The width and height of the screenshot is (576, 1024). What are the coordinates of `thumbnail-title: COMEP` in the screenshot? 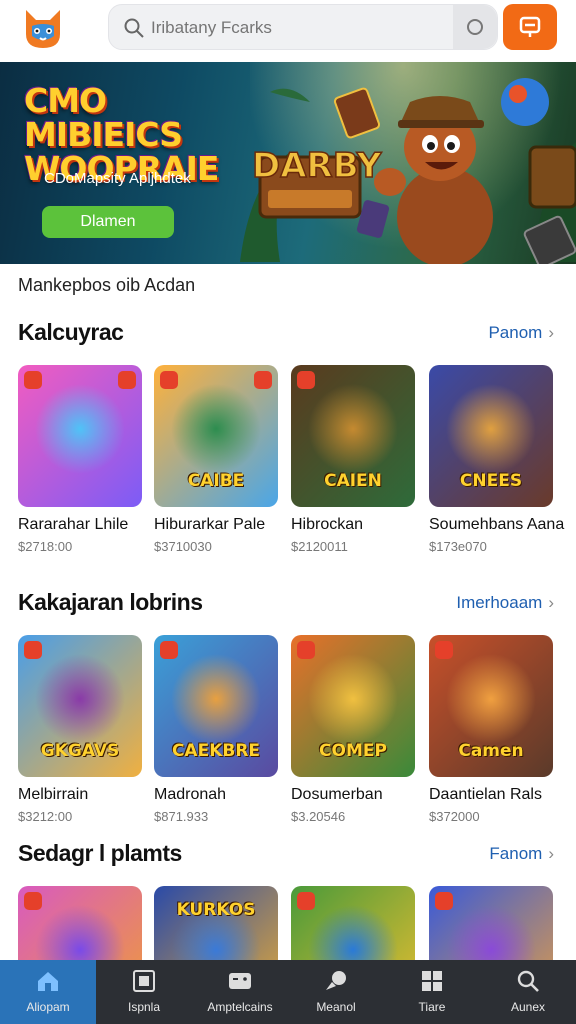 It's located at (353, 751).